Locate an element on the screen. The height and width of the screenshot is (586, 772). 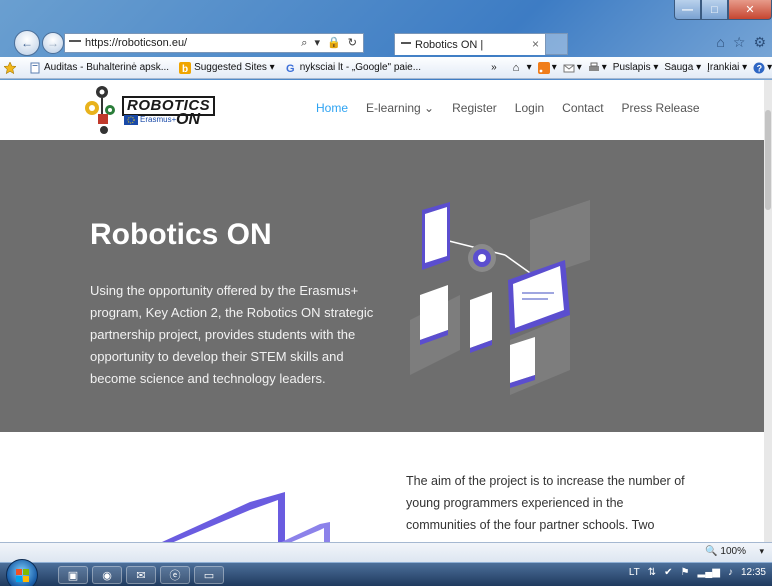
scrollbar-thumb is located at coordinates (768, 160).